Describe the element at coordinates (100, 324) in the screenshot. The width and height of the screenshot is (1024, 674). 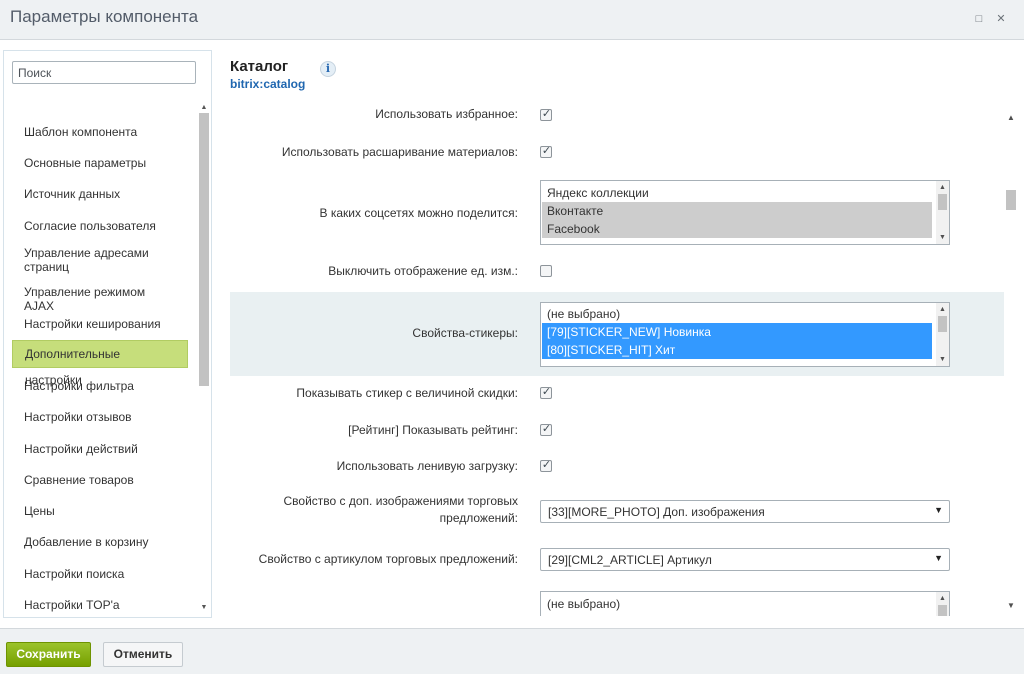
I see `sidebar-item-cache: Настройки кеширования` at that location.